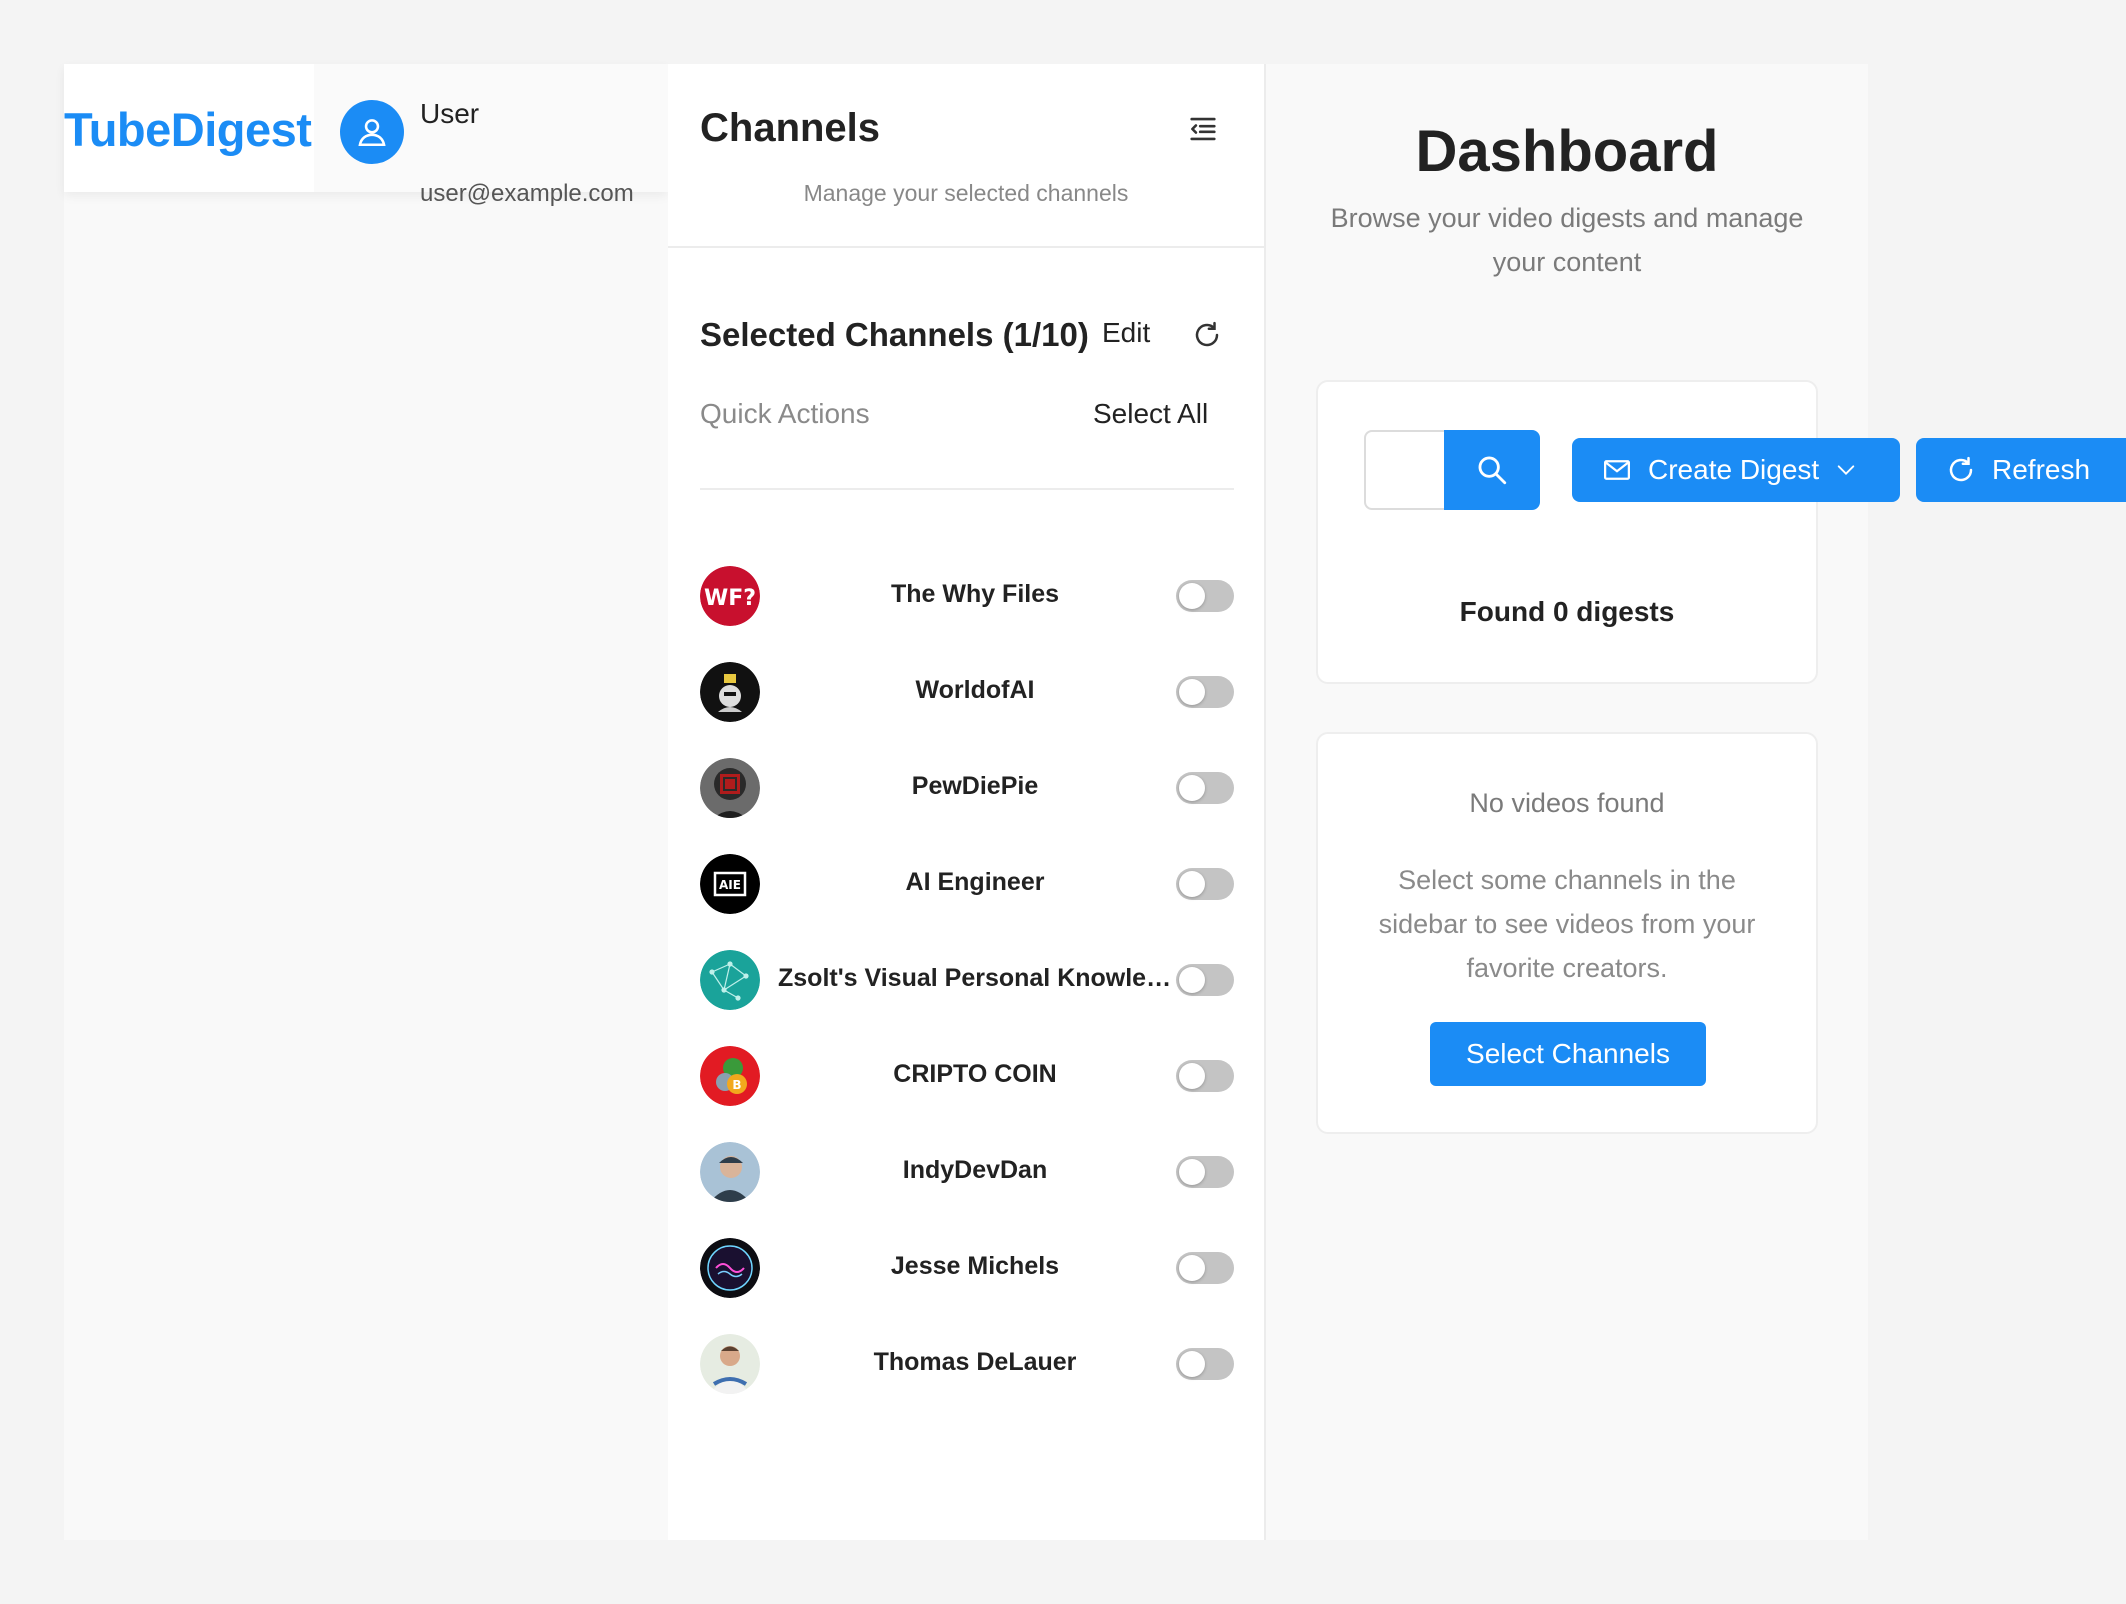 The height and width of the screenshot is (1604, 2126). Describe the element at coordinates (527, 193) in the screenshot. I see `user-email: user@example.com` at that location.